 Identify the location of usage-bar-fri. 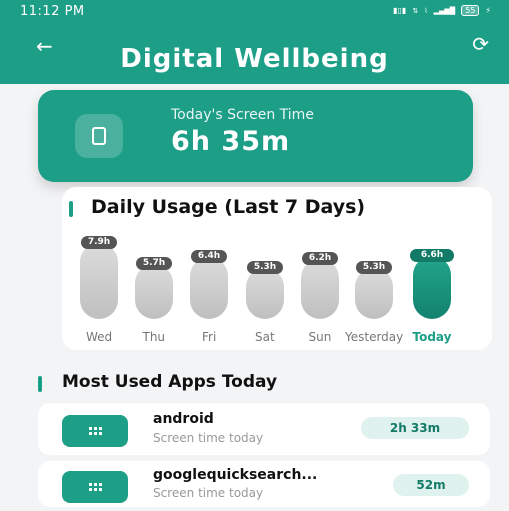
(209, 288).